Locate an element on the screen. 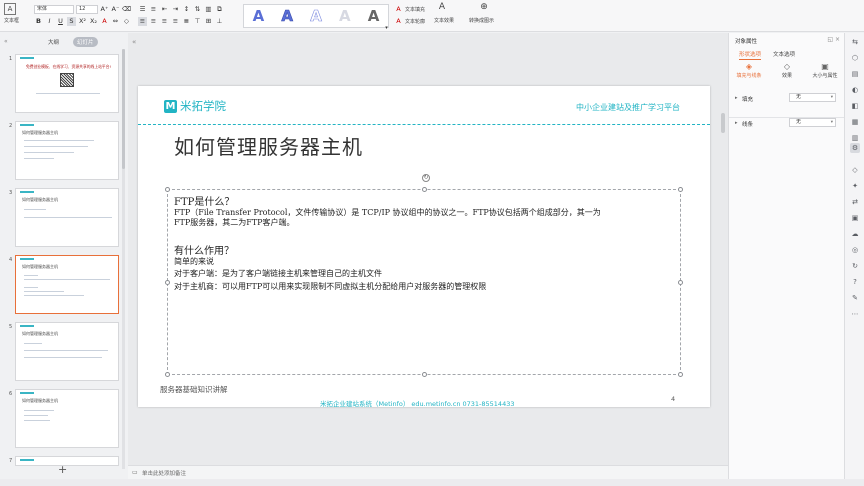 The width and height of the screenshot is (864, 486). rotate-handle-icon: ↻ is located at coordinates (426, 178).